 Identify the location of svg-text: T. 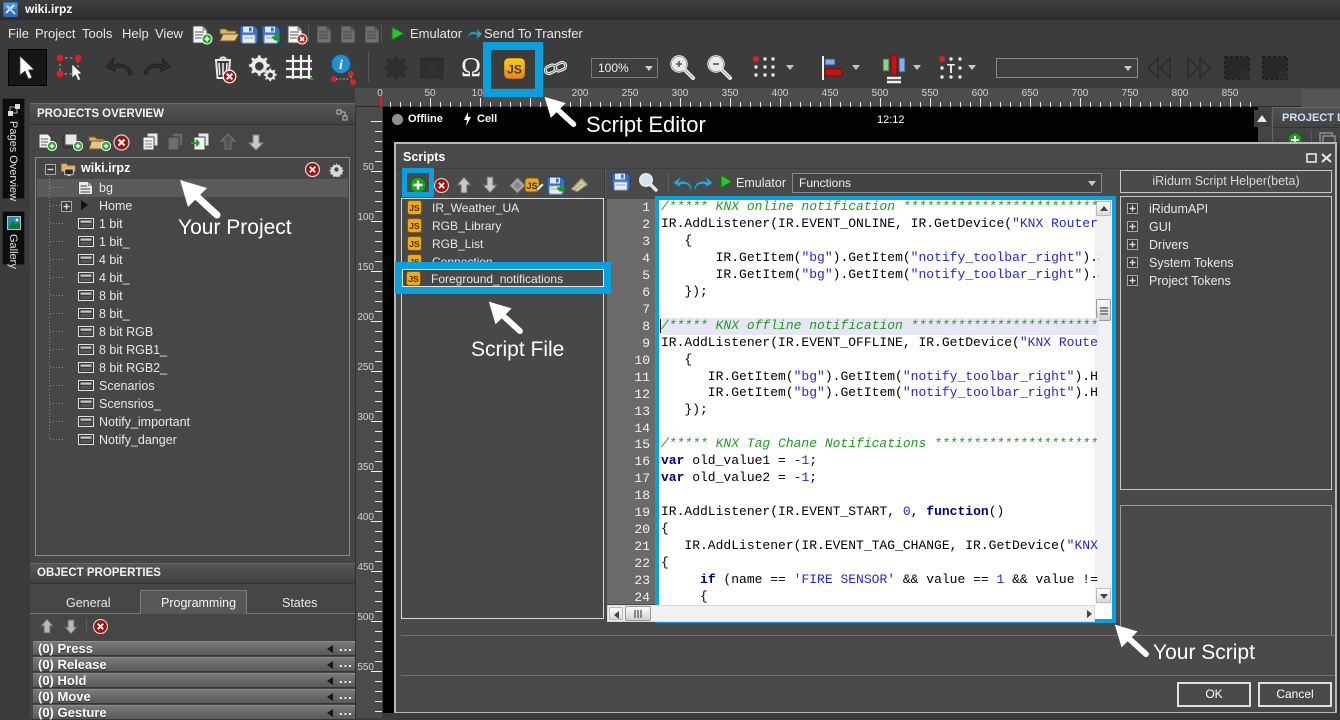
(951, 68).